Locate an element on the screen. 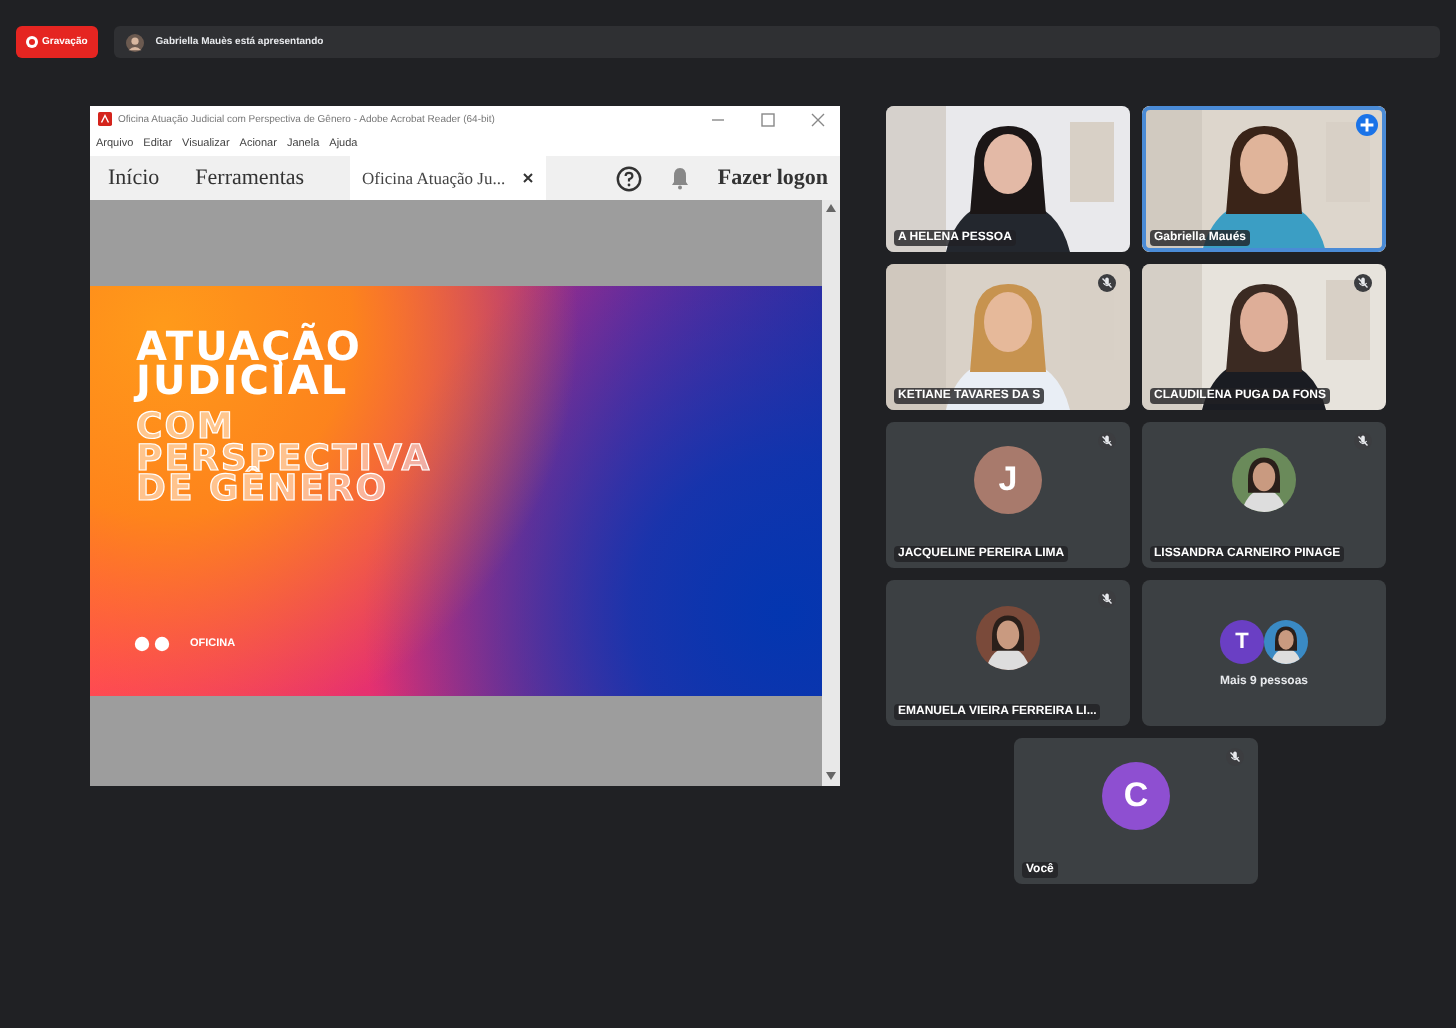  avatar: J is located at coordinates (1008, 480).